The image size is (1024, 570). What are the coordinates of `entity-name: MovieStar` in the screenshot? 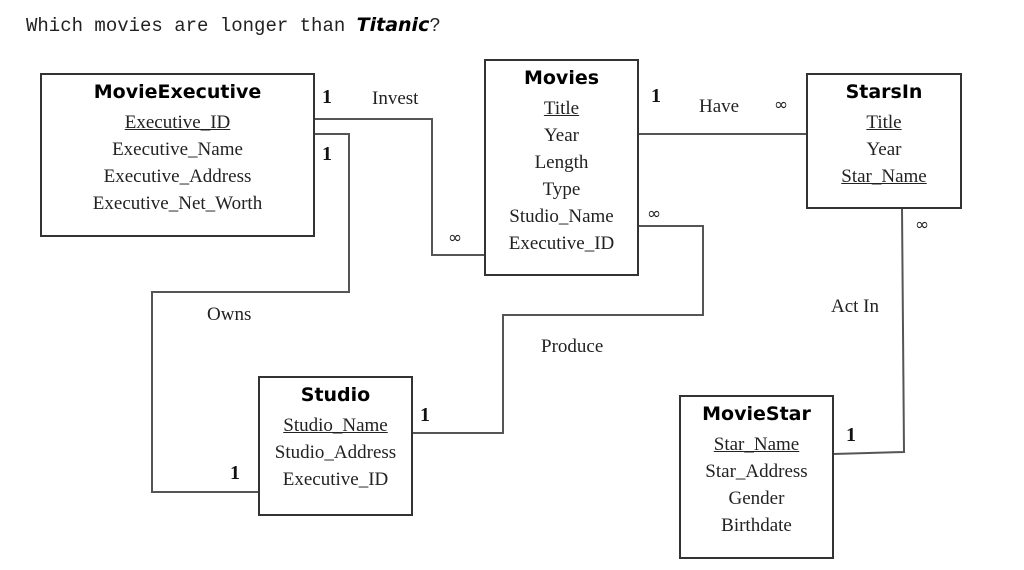 It's located at (756, 414).